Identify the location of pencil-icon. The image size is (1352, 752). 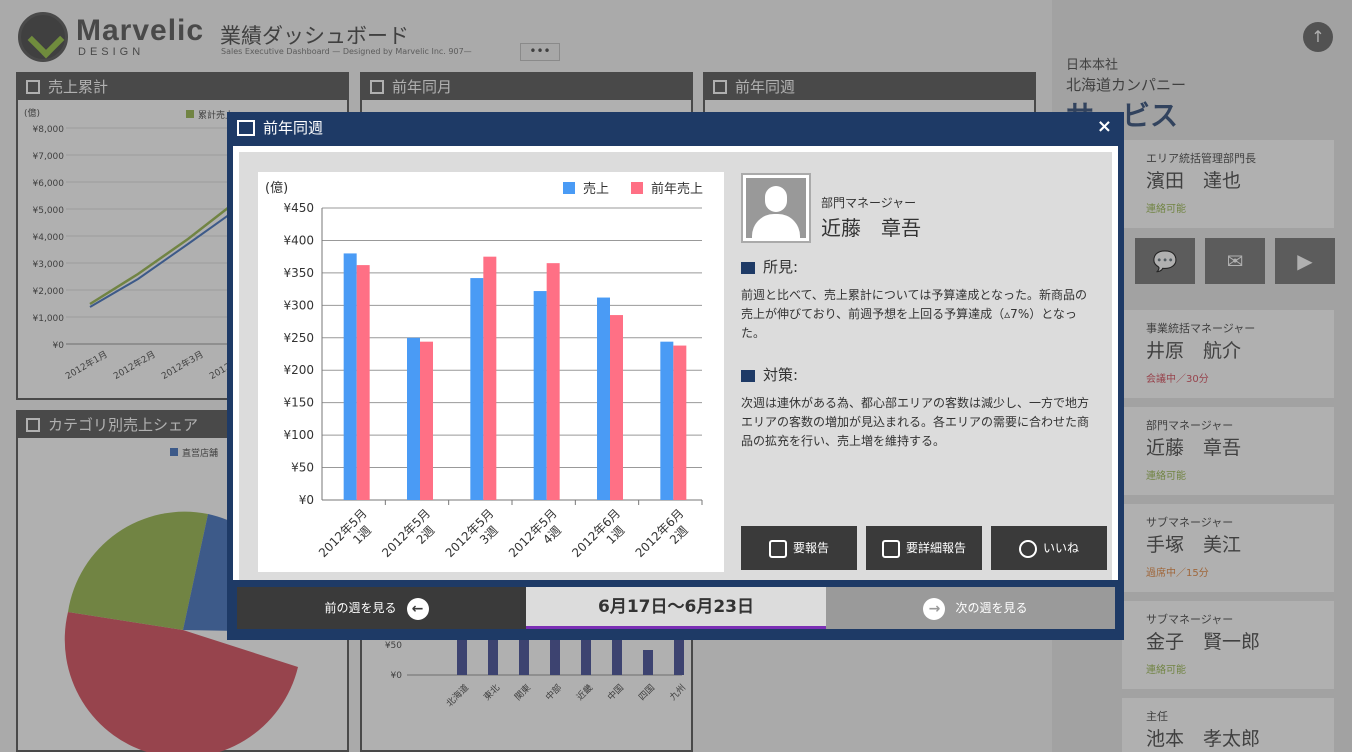
(777, 548).